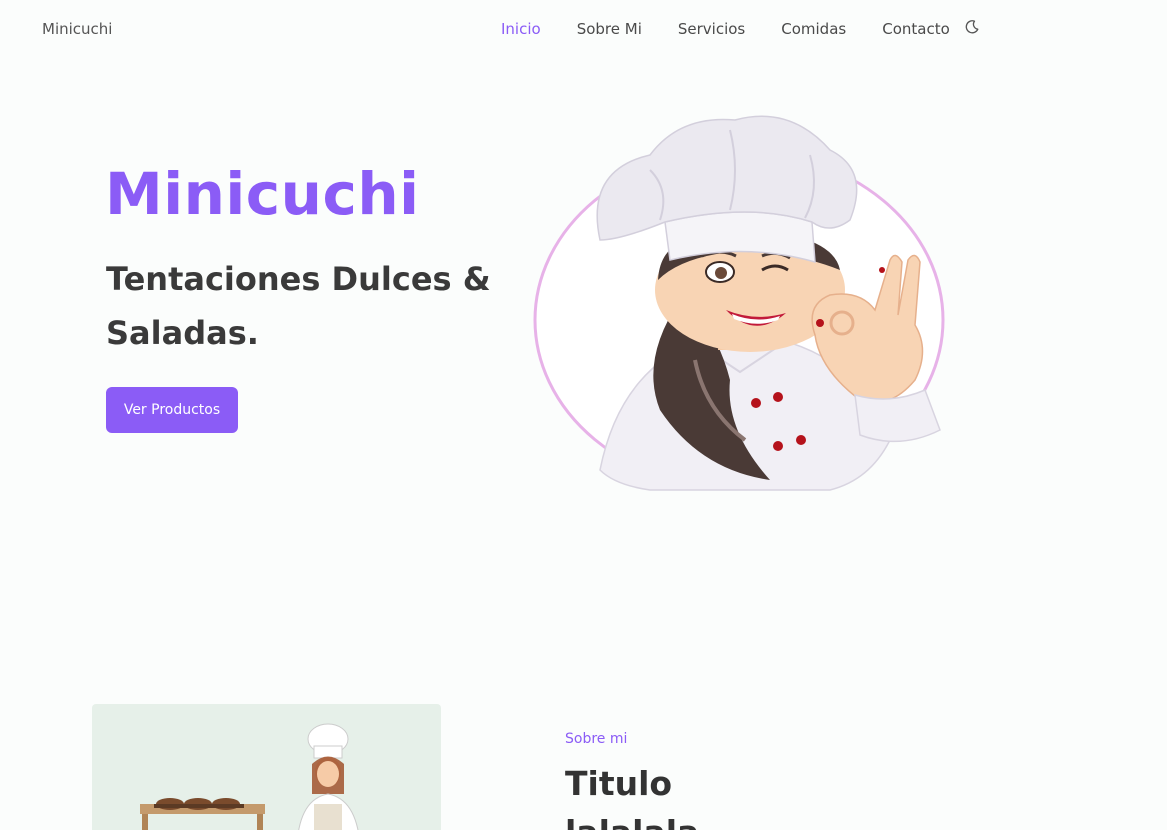 This screenshot has width=1167, height=830. I want to click on moon-icon, so click(972, 27).